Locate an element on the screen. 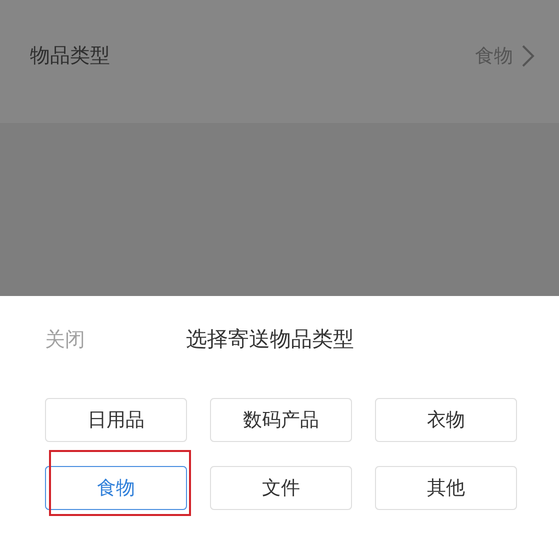 This screenshot has height=554, width=559. chevron-right-icon is located at coordinates (528, 56).